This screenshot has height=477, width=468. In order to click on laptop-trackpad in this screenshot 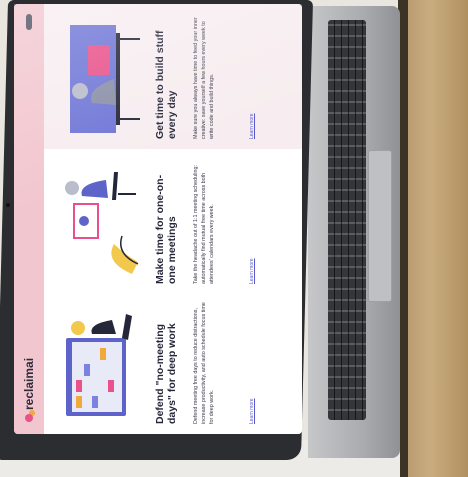, I will do `click(380, 226)`.